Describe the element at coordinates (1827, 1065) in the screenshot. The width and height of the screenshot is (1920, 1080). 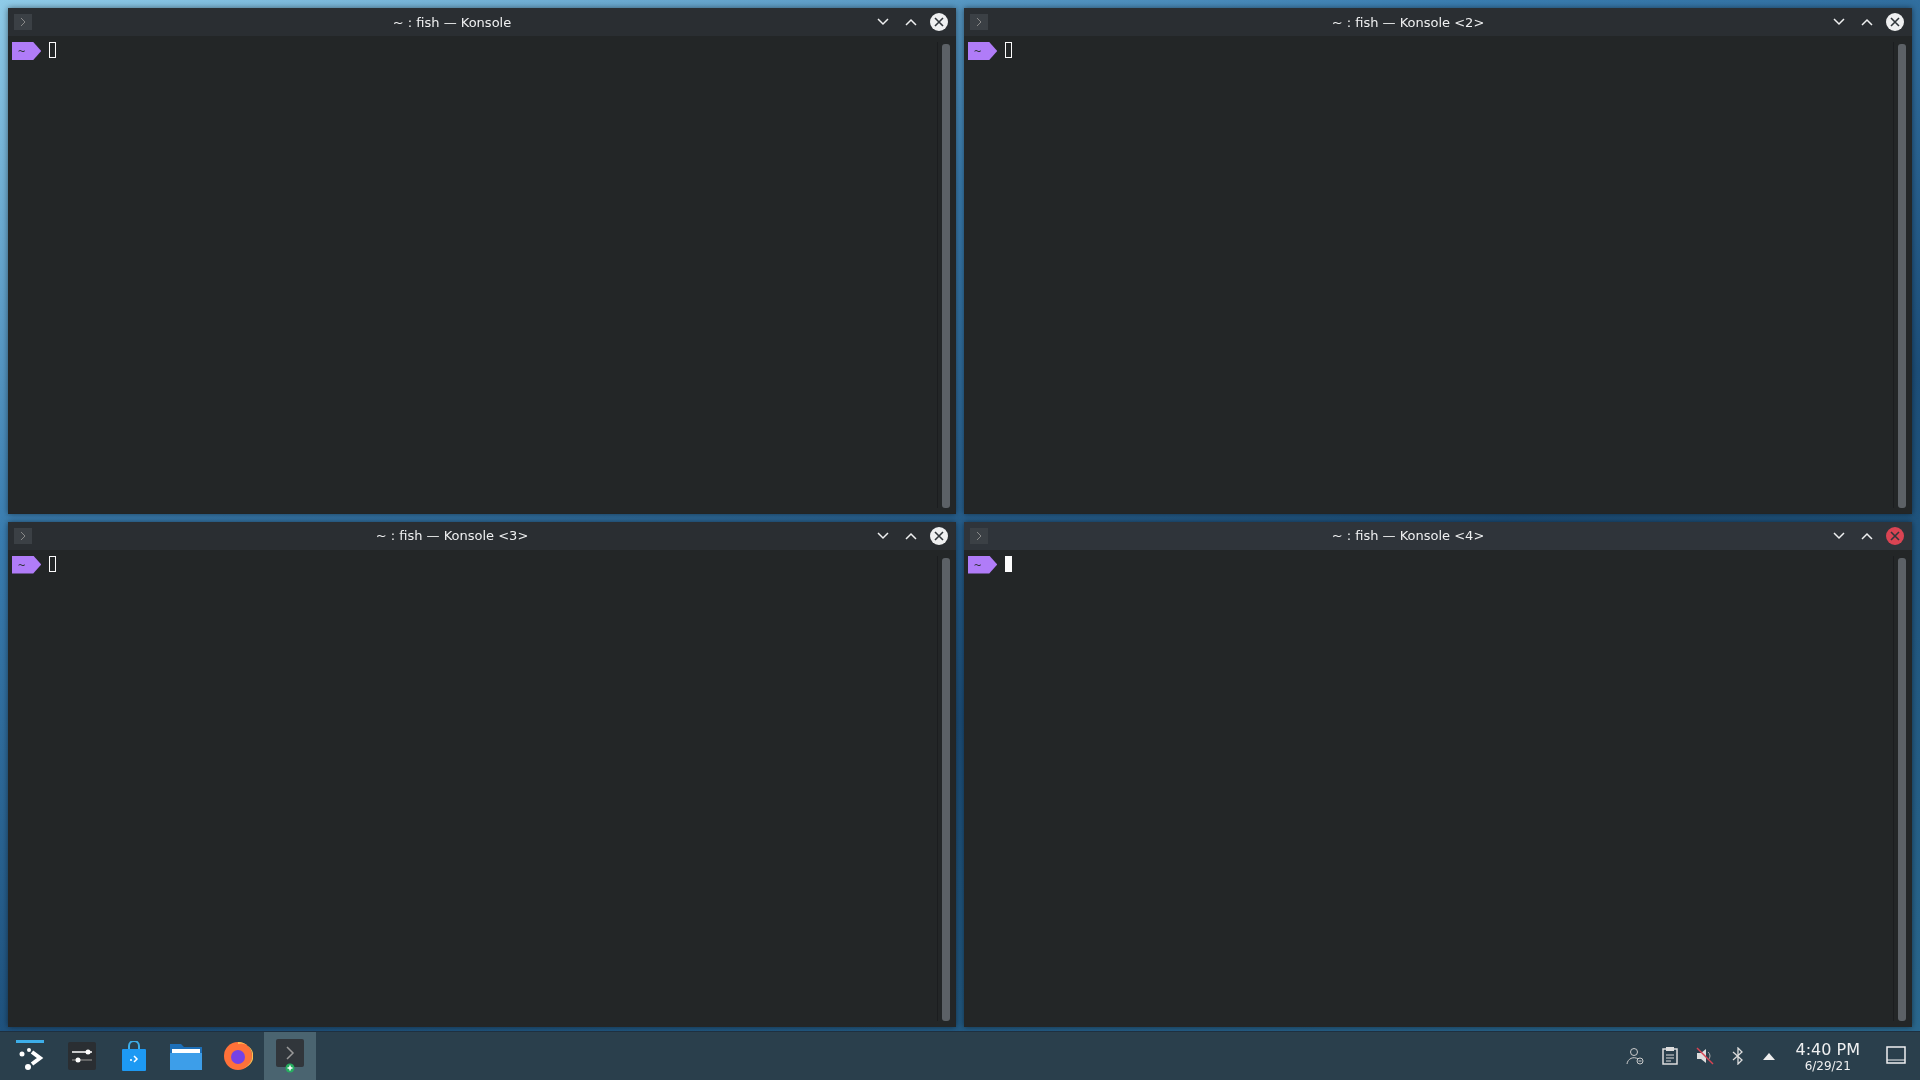
I see `clock-date: 6/29/21` at that location.